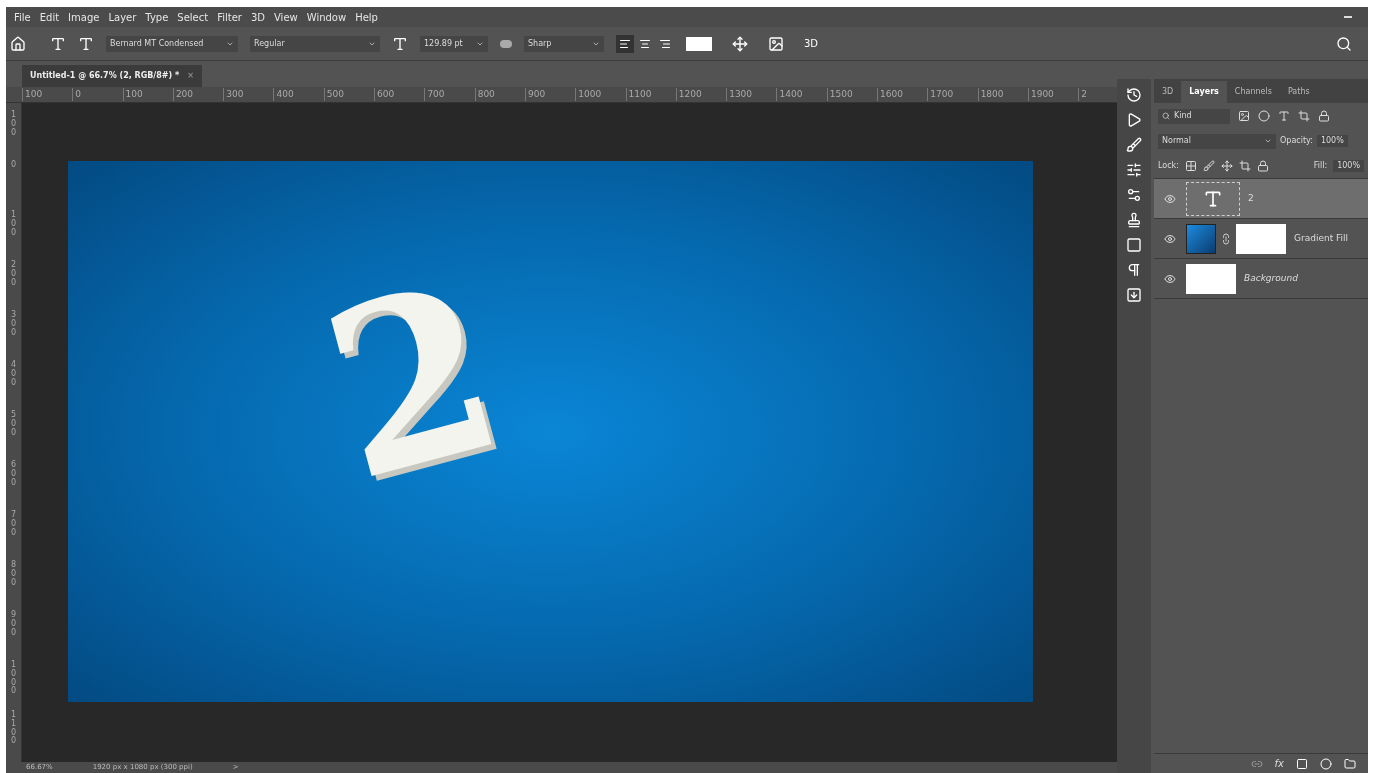 The width and height of the screenshot is (1375, 773). Describe the element at coordinates (1271, 278) in the screenshot. I see `layer-name: Background` at that location.